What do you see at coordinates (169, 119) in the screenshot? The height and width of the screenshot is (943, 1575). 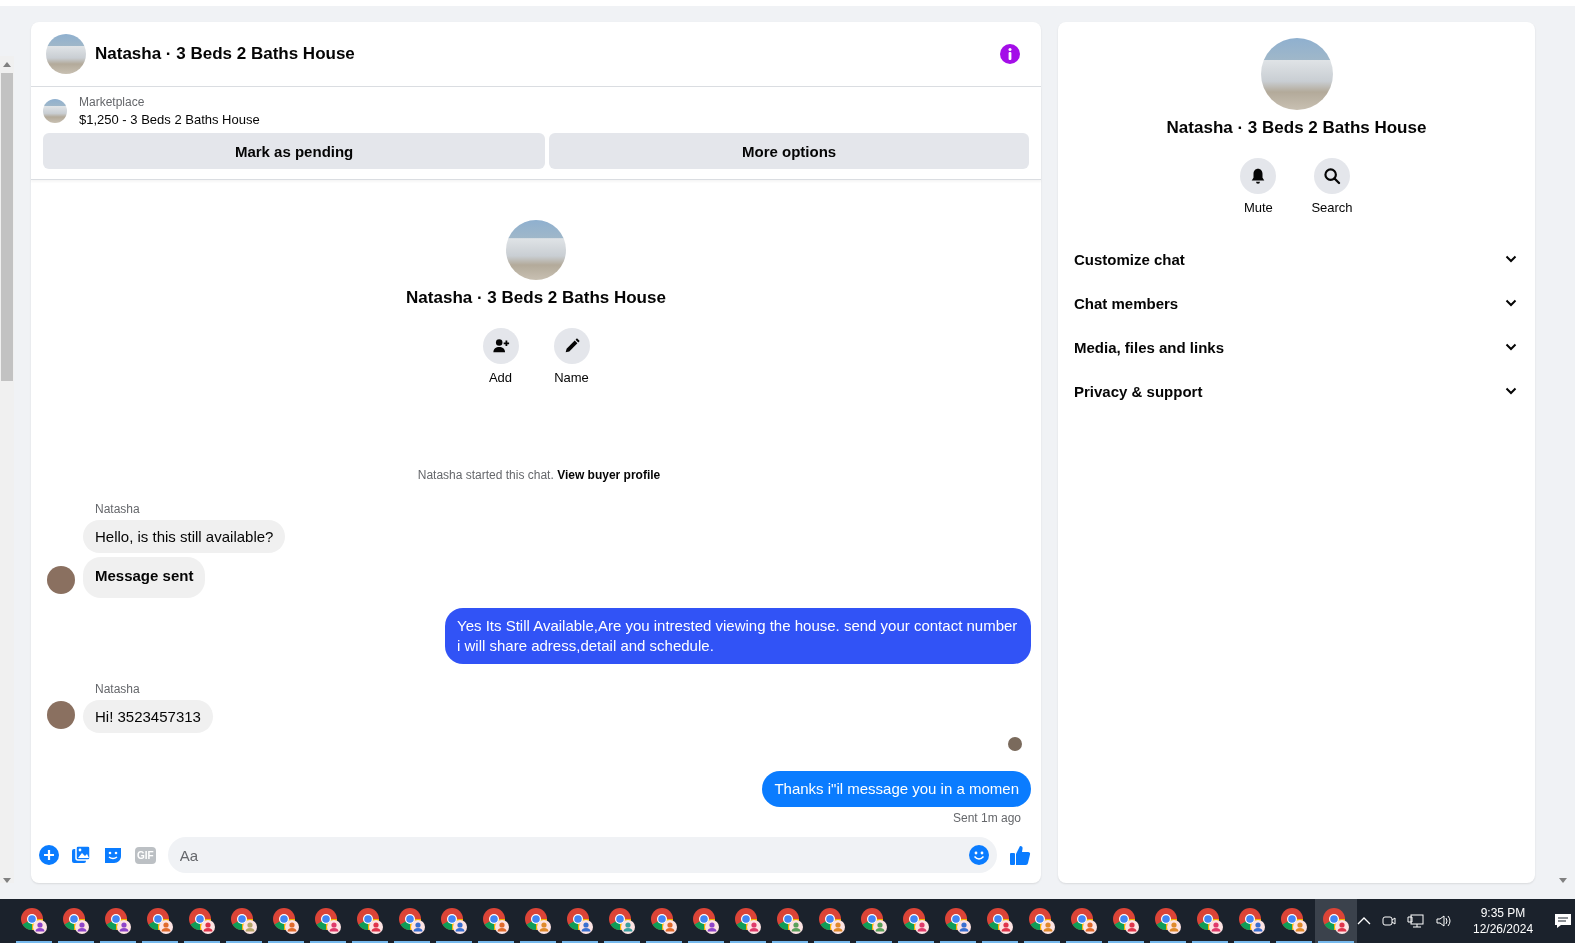 I see `listing-name: $1,250 - 3 Beds 2 Baths House` at bounding box center [169, 119].